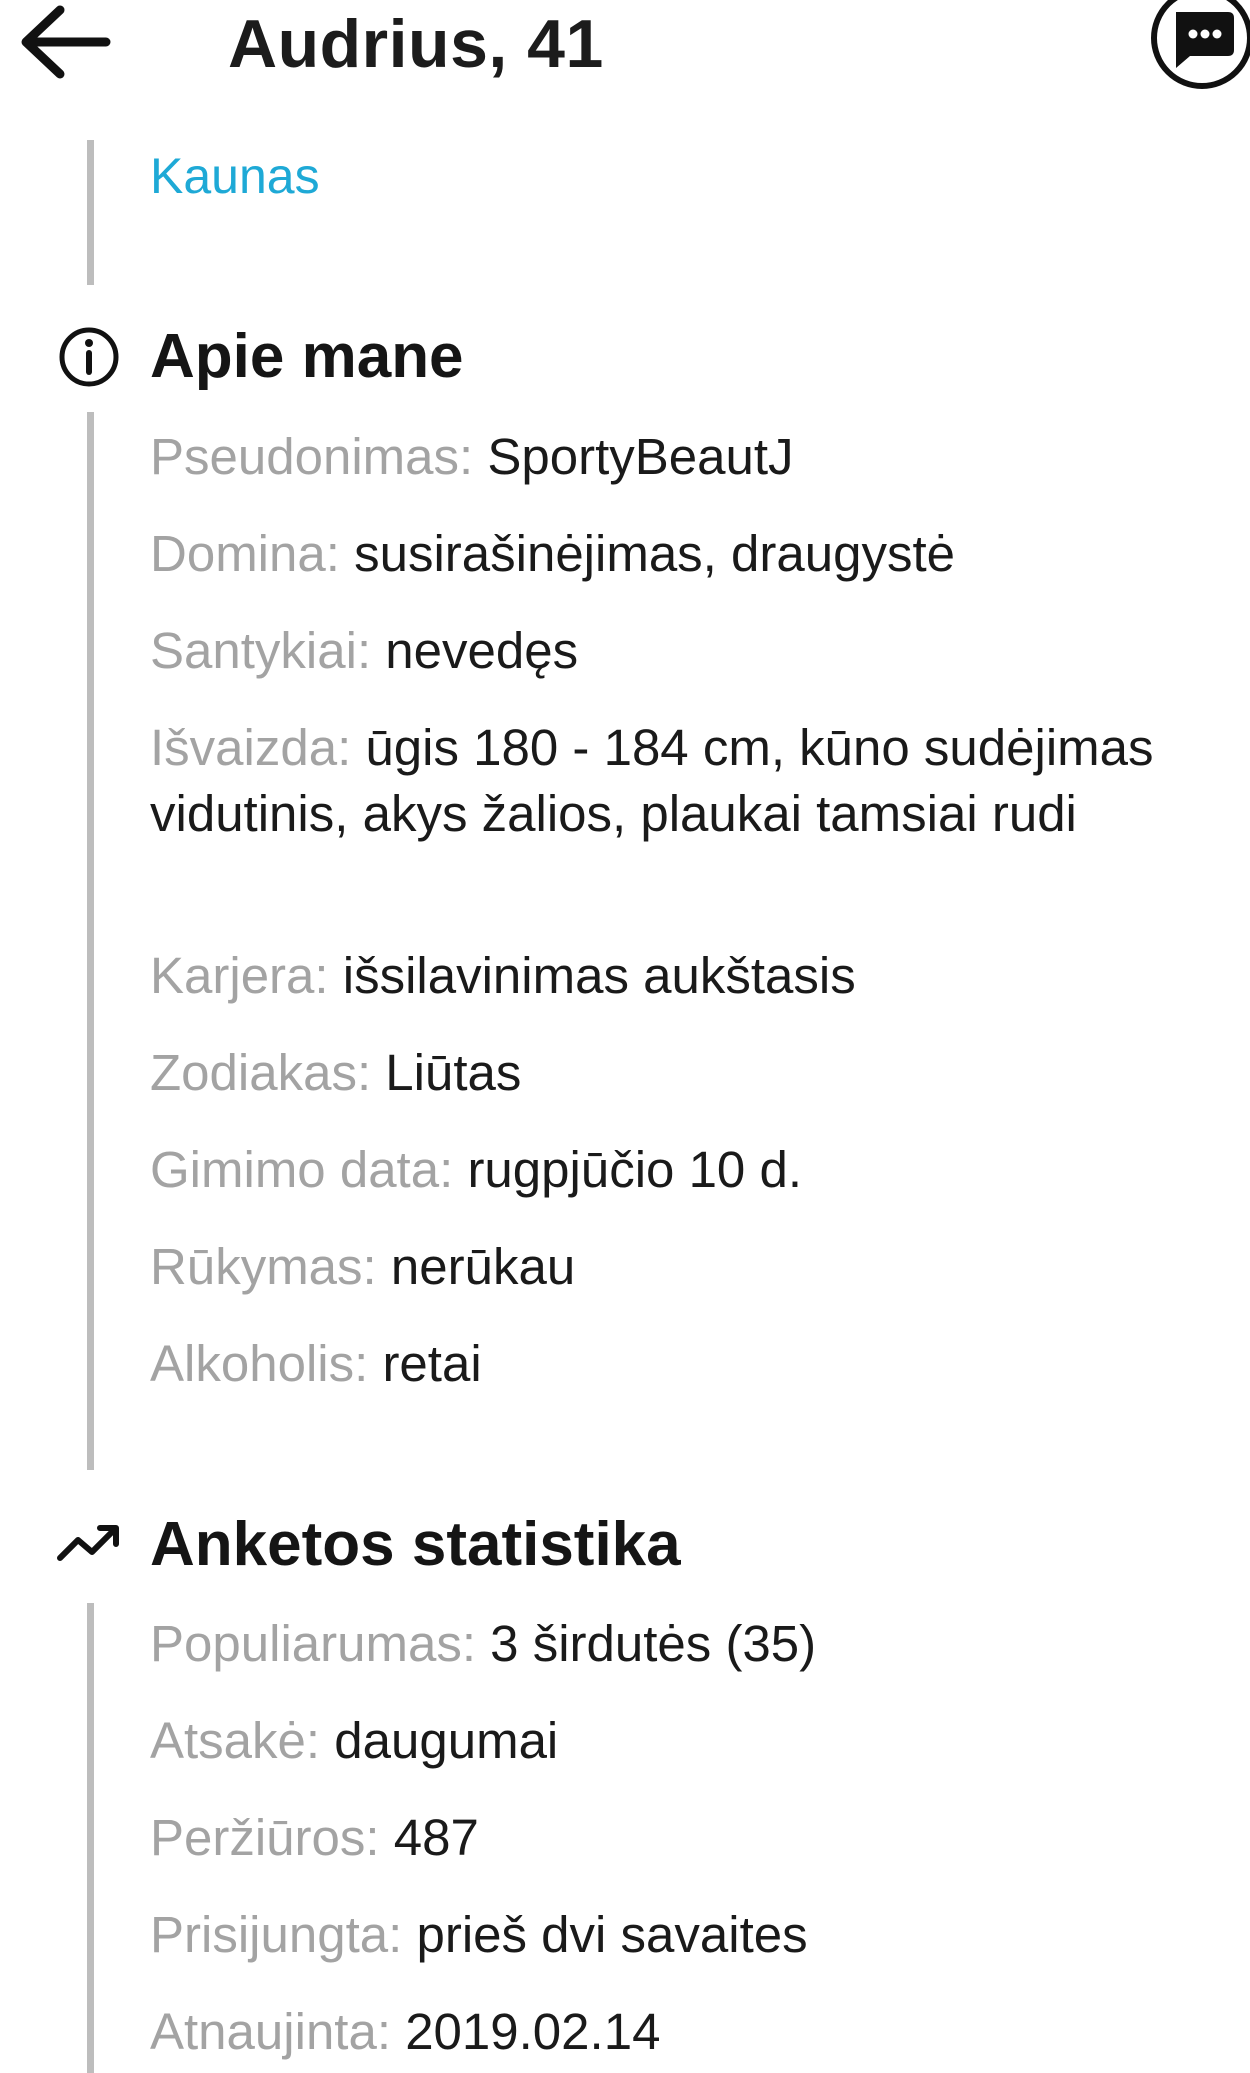 The height and width of the screenshot is (2073, 1250). I want to click on info-row-smoking: Rūkymas: nerūkau, so click(680, 1267).